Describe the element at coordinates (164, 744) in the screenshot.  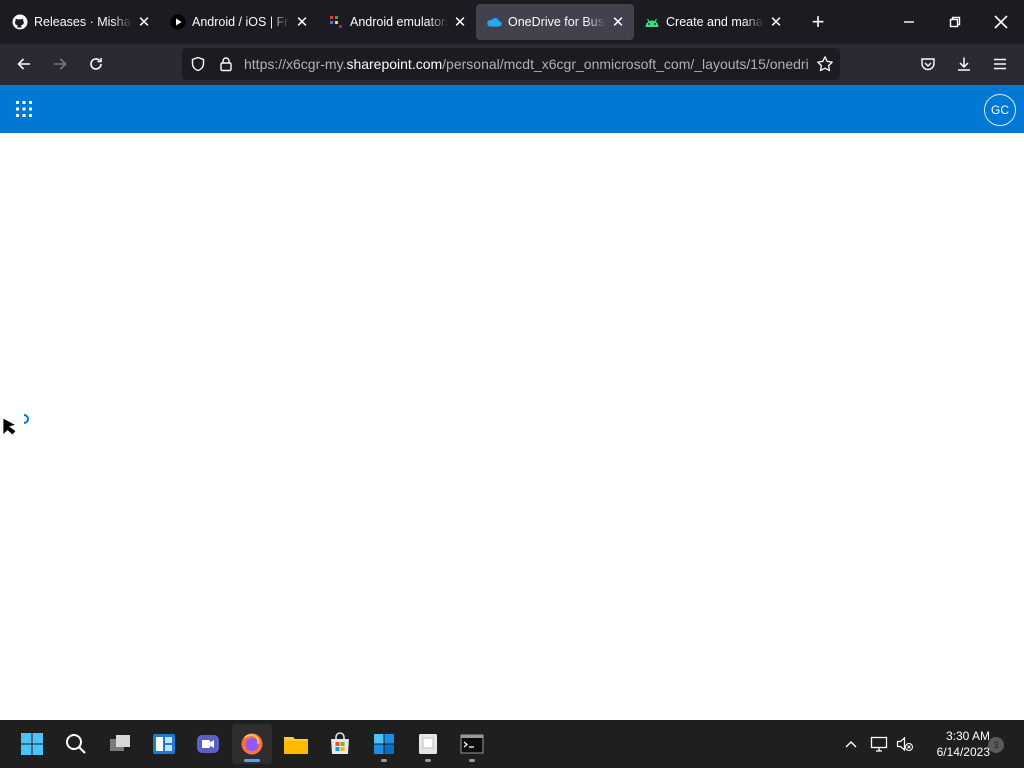
I see `widgets-button` at that location.